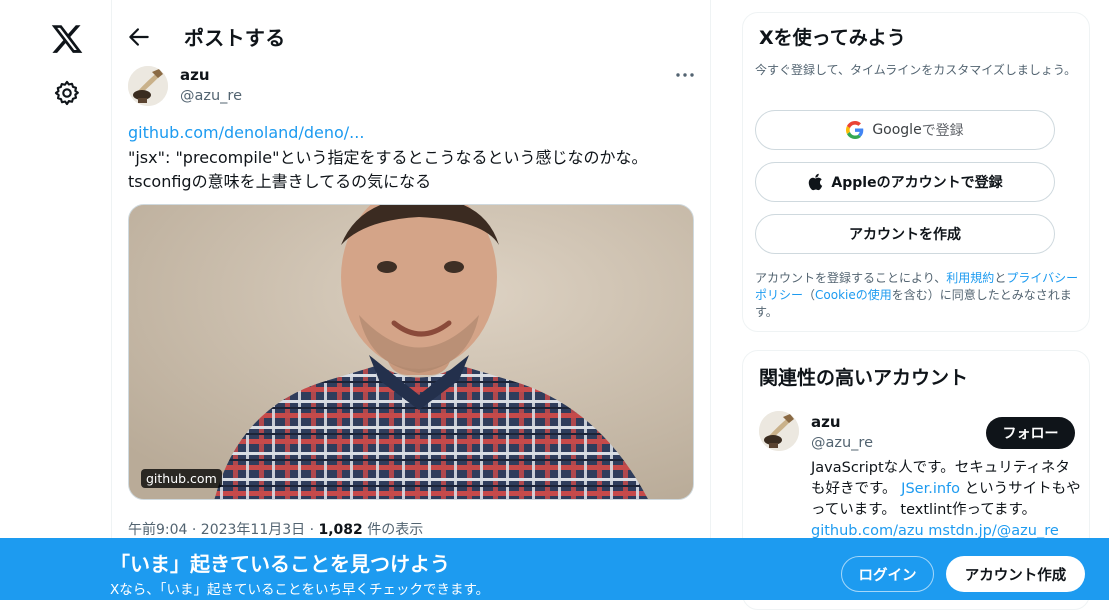 The image size is (1109, 610). I want to click on follow-button: フォロー, so click(1030, 433).